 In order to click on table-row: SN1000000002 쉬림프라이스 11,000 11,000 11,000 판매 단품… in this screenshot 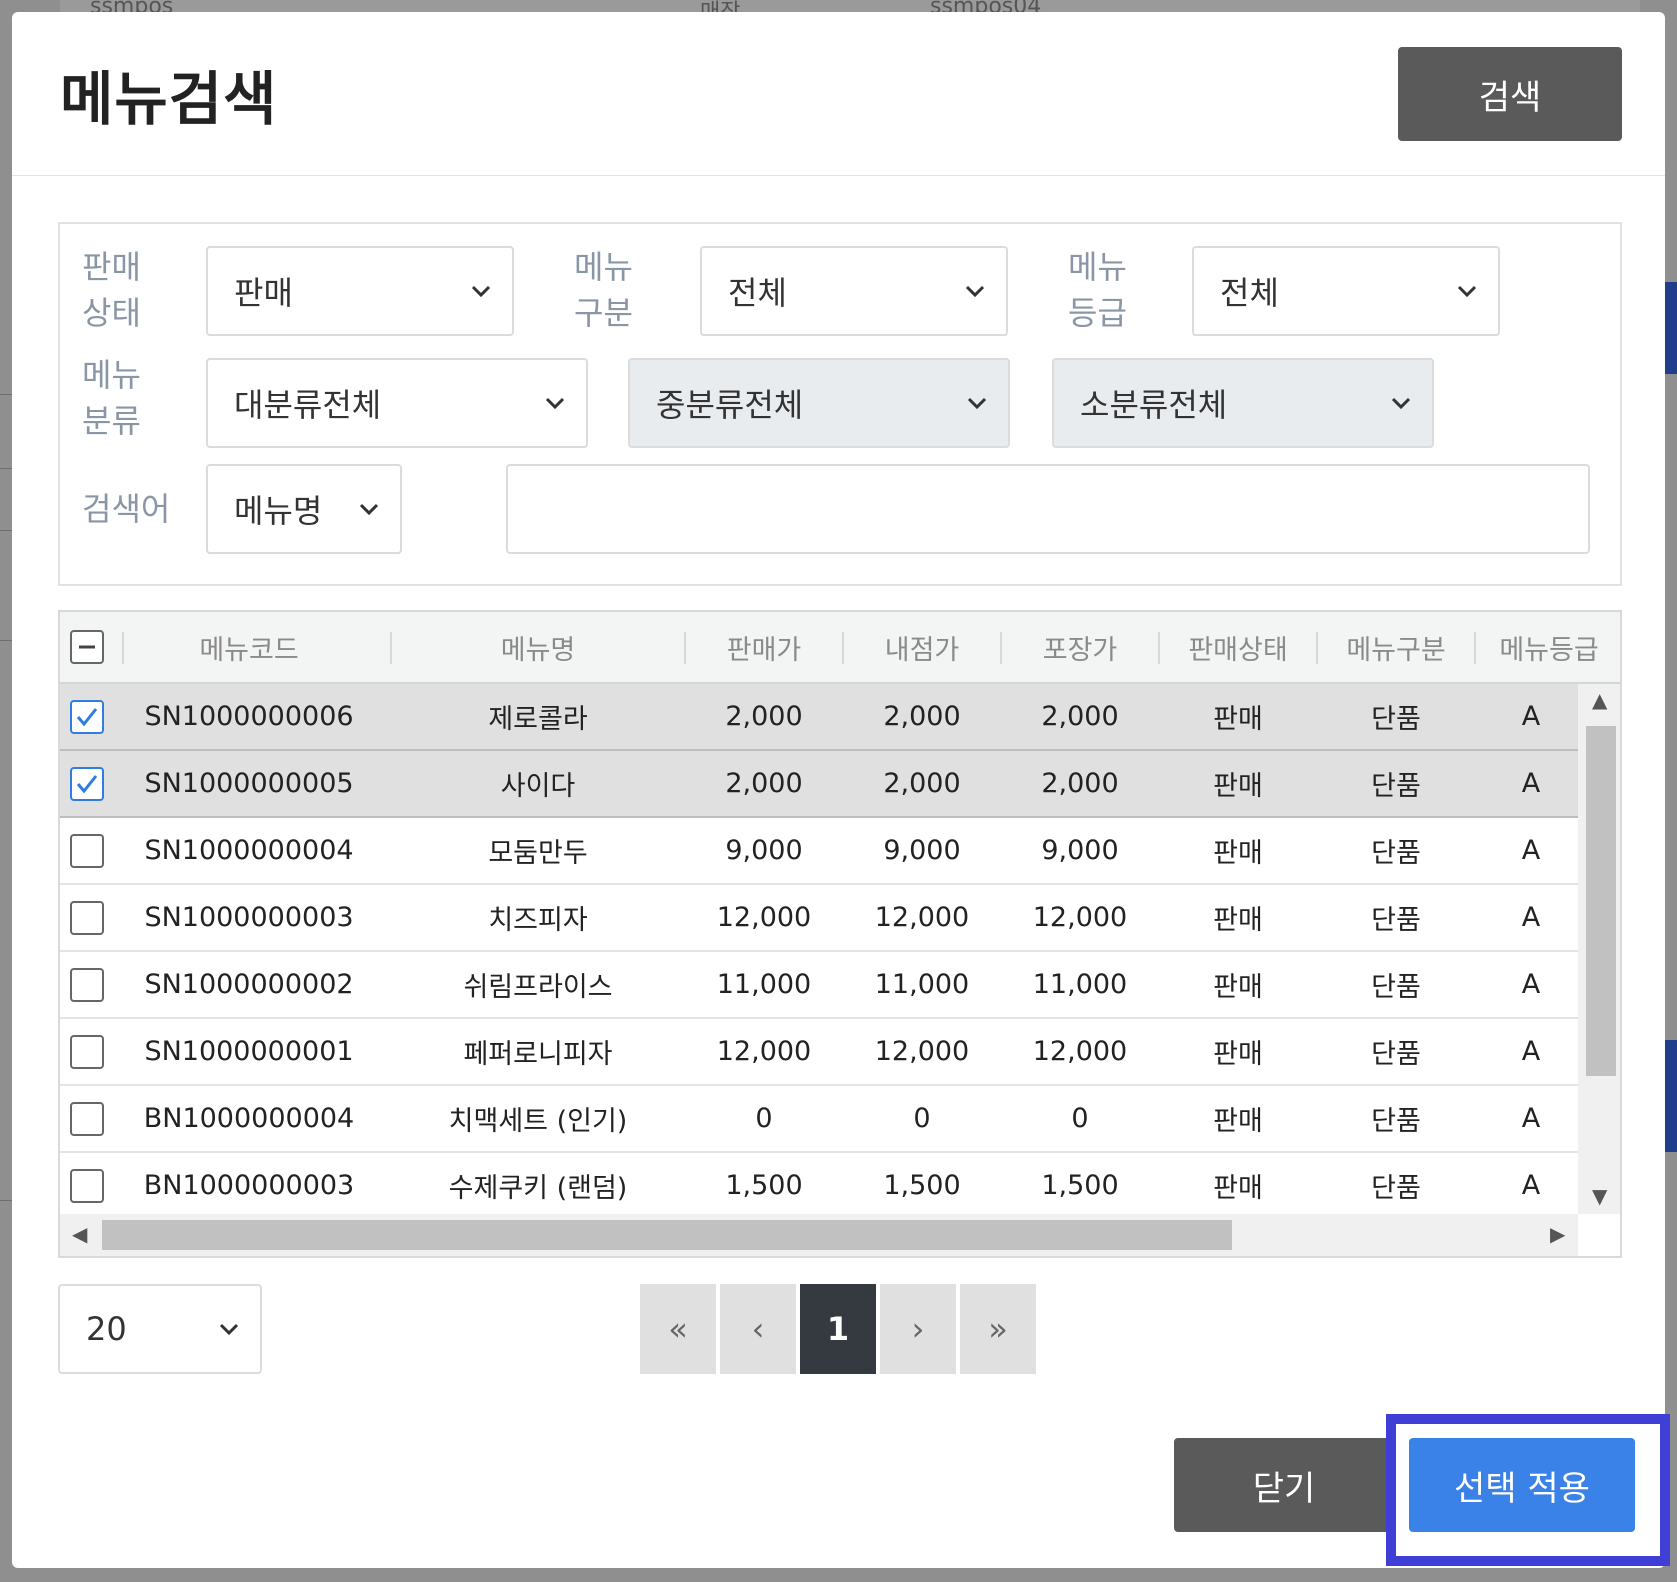, I will do `click(819, 985)`.